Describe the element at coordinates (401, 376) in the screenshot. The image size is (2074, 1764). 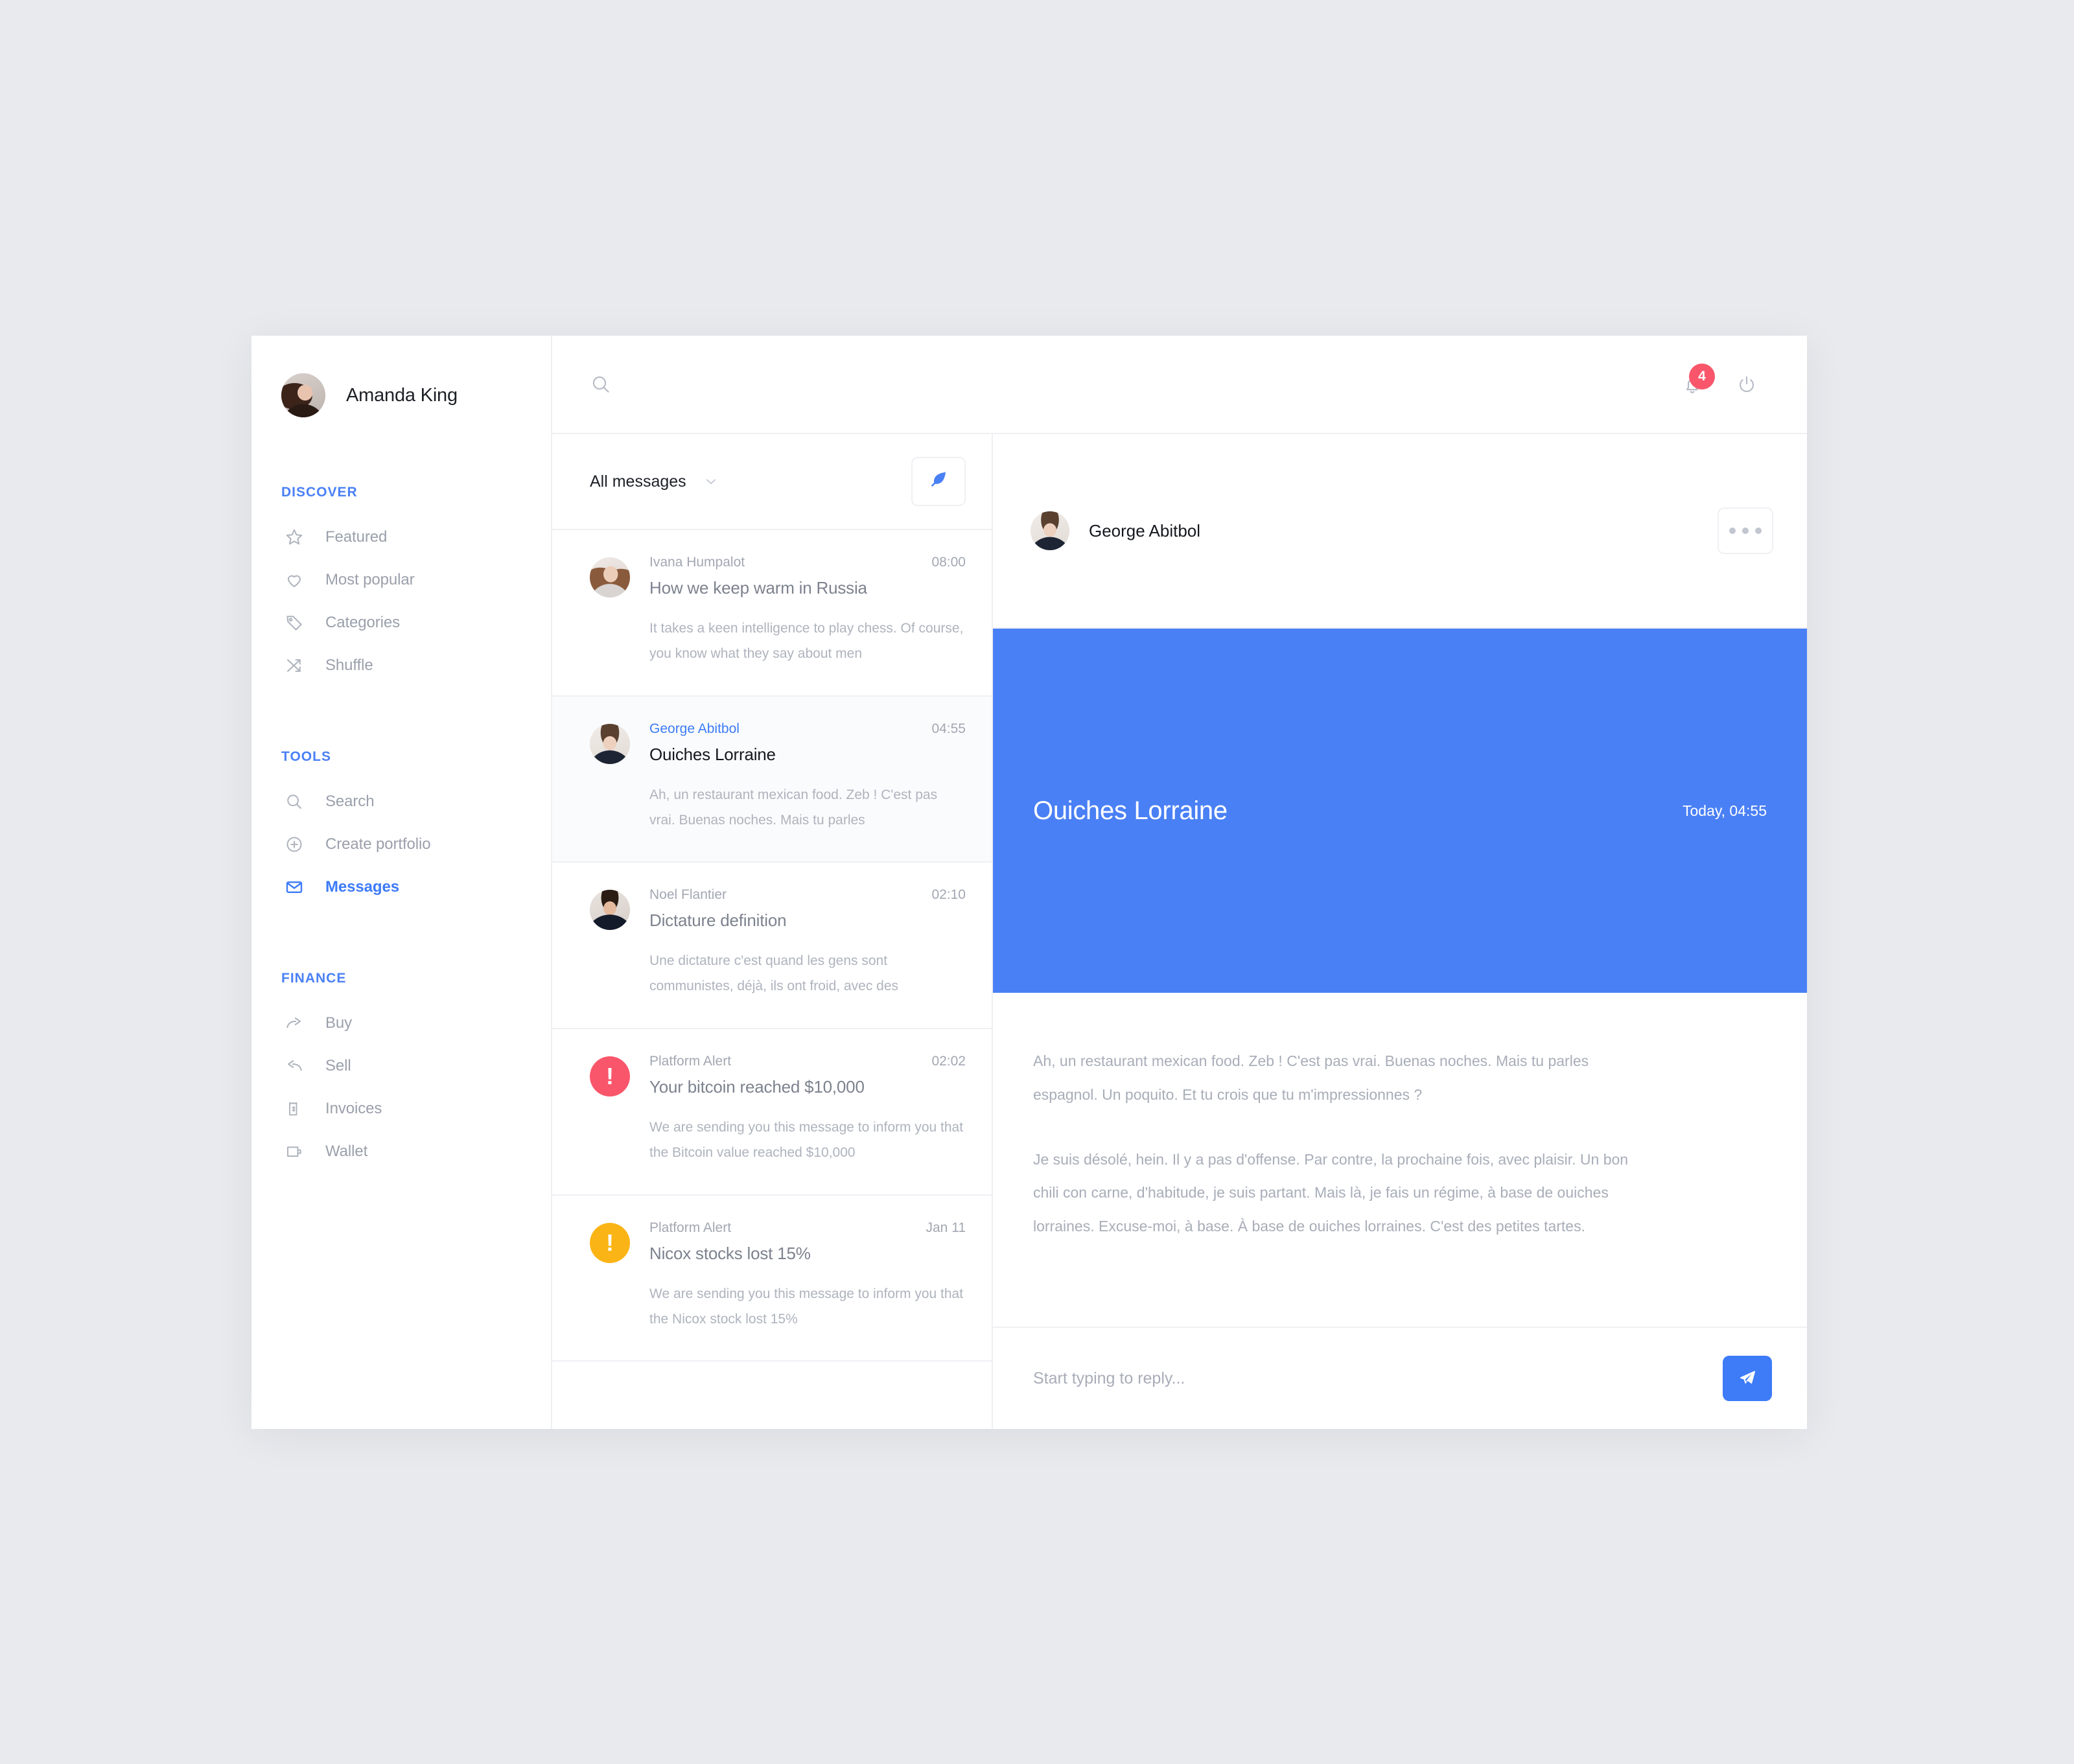
I see `user-profile: Amanda King` at that location.